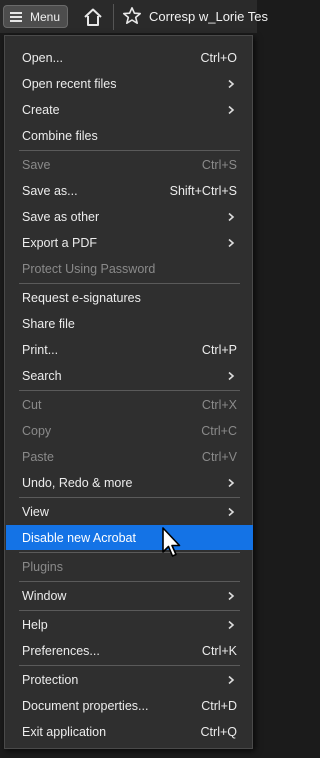 Image resolution: width=320 pixels, height=758 pixels. Describe the element at coordinates (79, 537) in the screenshot. I see `menu-item-label: Disable new Acrobat` at that location.